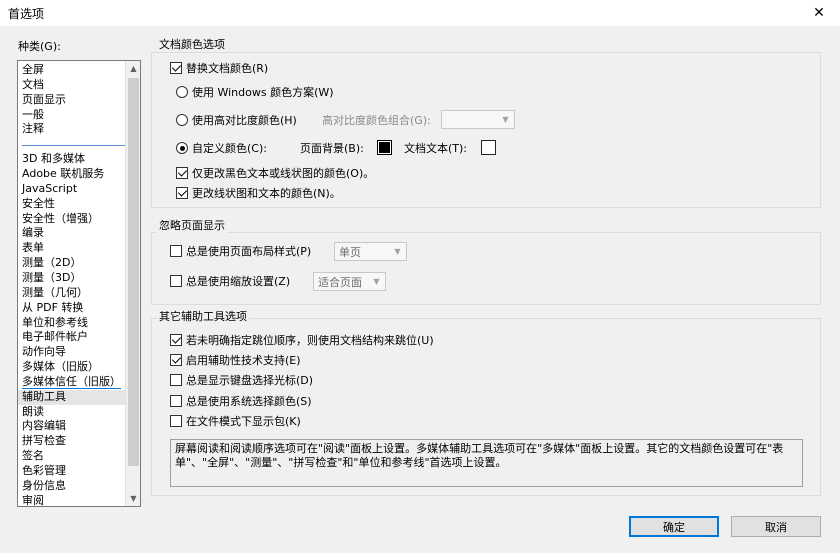 The image size is (840, 553). I want to click on category-item: 3D 和多媒体, so click(72, 159).